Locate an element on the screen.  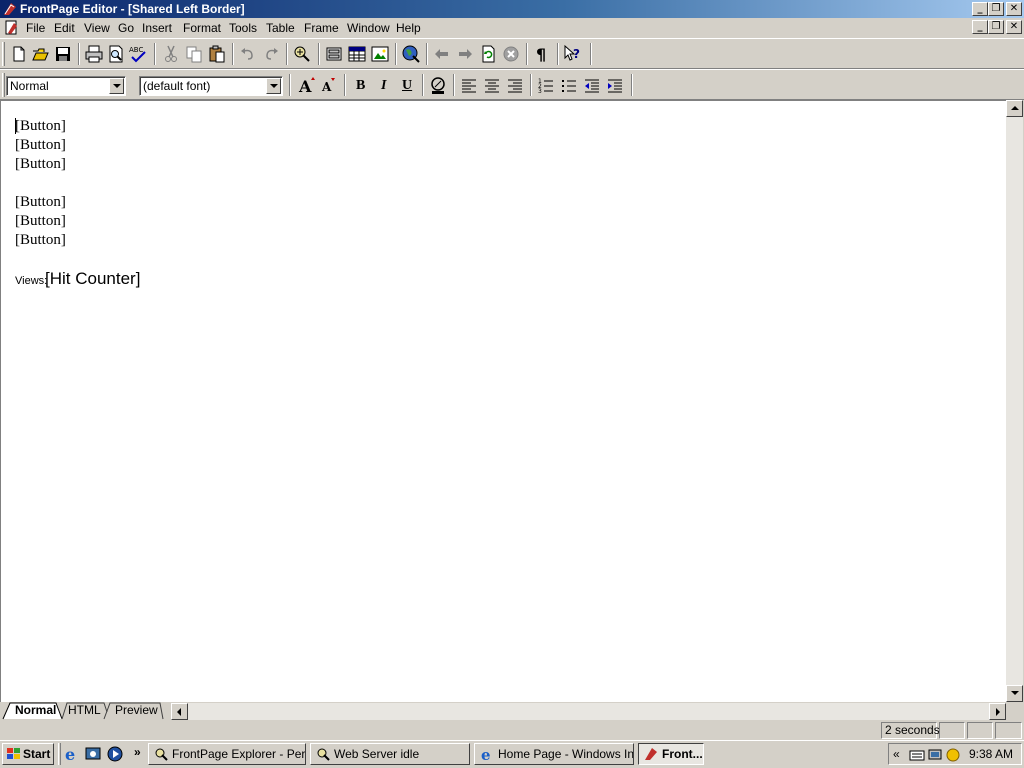
tab-html: HTML is located at coordinates (84, 710).